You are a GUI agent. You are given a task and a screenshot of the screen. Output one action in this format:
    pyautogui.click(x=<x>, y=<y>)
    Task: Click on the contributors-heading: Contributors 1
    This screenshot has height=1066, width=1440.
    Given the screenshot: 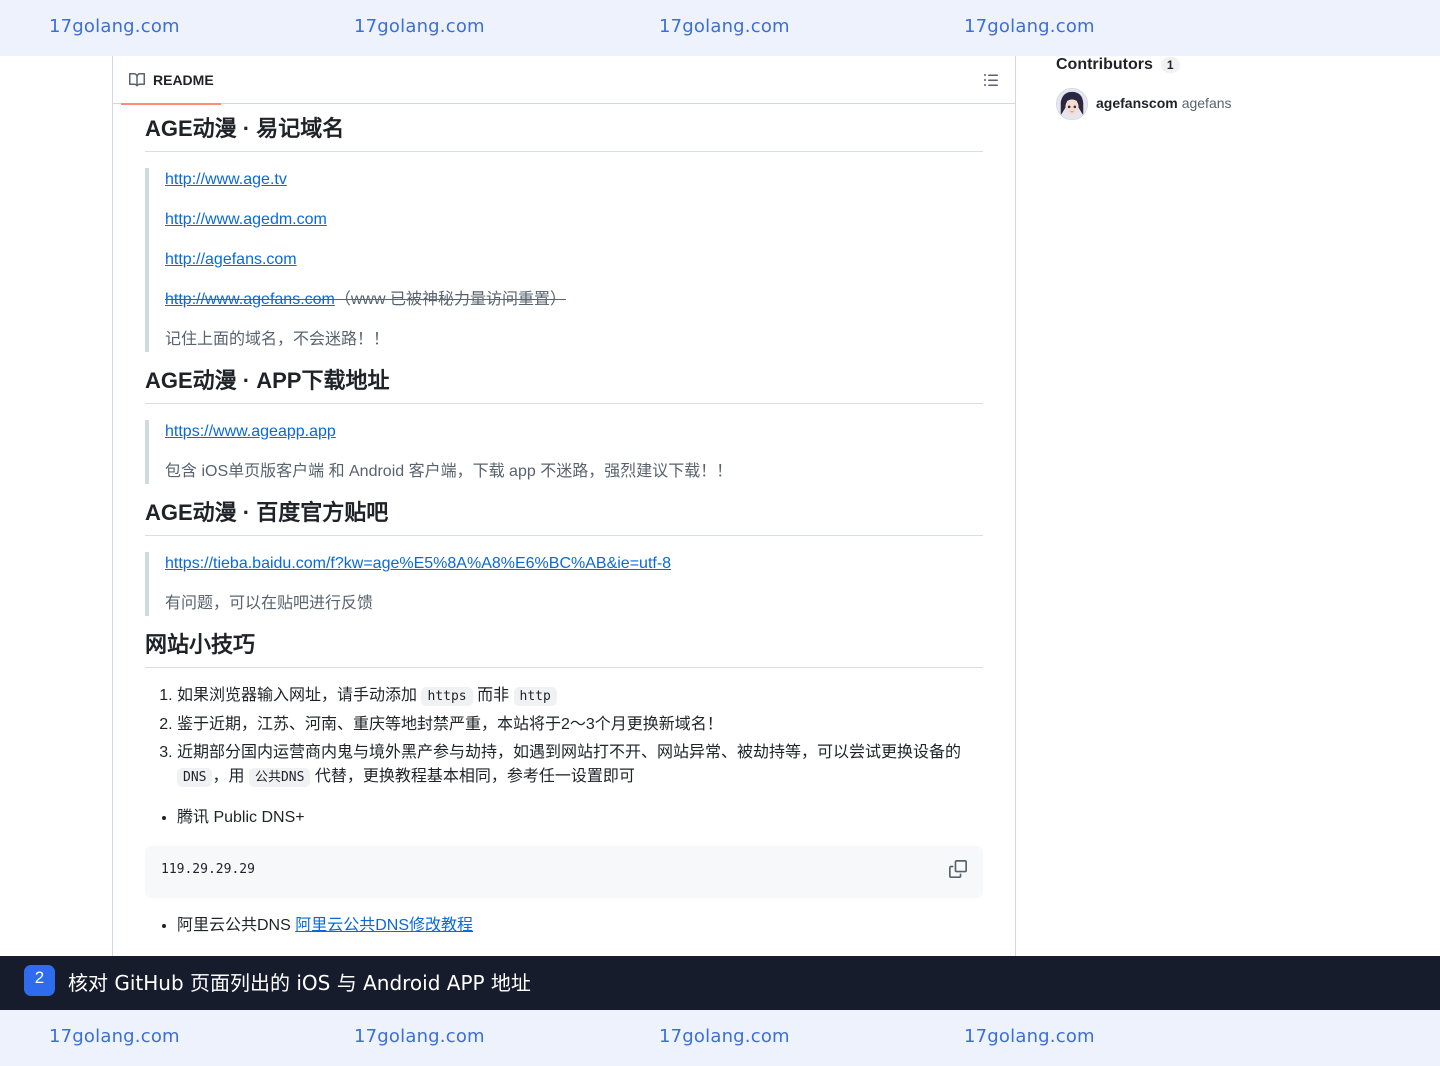 What is the action you would take?
    pyautogui.click(x=1206, y=65)
    